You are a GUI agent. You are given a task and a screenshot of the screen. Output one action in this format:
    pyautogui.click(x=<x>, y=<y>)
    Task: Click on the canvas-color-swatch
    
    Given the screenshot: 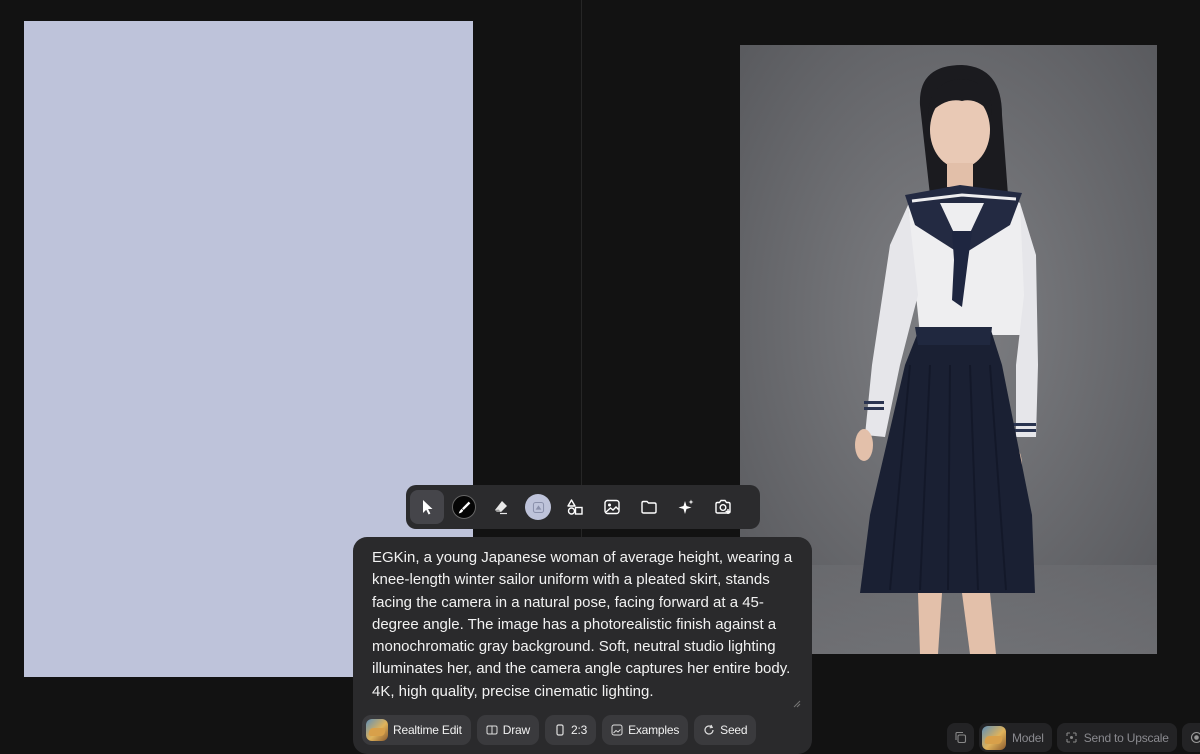 What is the action you would take?
    pyautogui.click(x=538, y=507)
    